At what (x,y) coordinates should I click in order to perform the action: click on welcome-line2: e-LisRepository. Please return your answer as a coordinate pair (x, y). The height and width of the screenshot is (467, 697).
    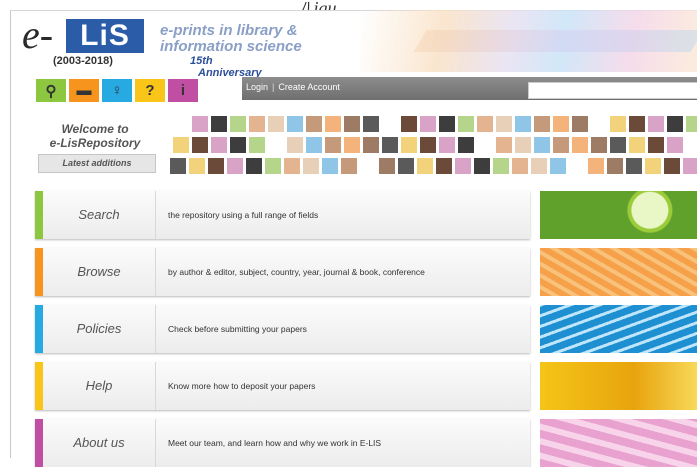
    Looking at the image, I should click on (95, 143).